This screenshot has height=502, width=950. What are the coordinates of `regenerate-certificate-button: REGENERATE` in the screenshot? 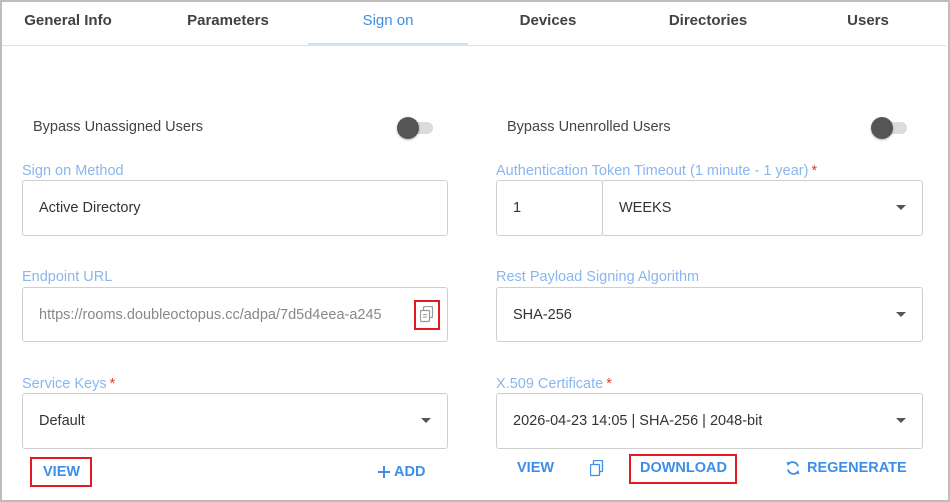 It's located at (846, 468).